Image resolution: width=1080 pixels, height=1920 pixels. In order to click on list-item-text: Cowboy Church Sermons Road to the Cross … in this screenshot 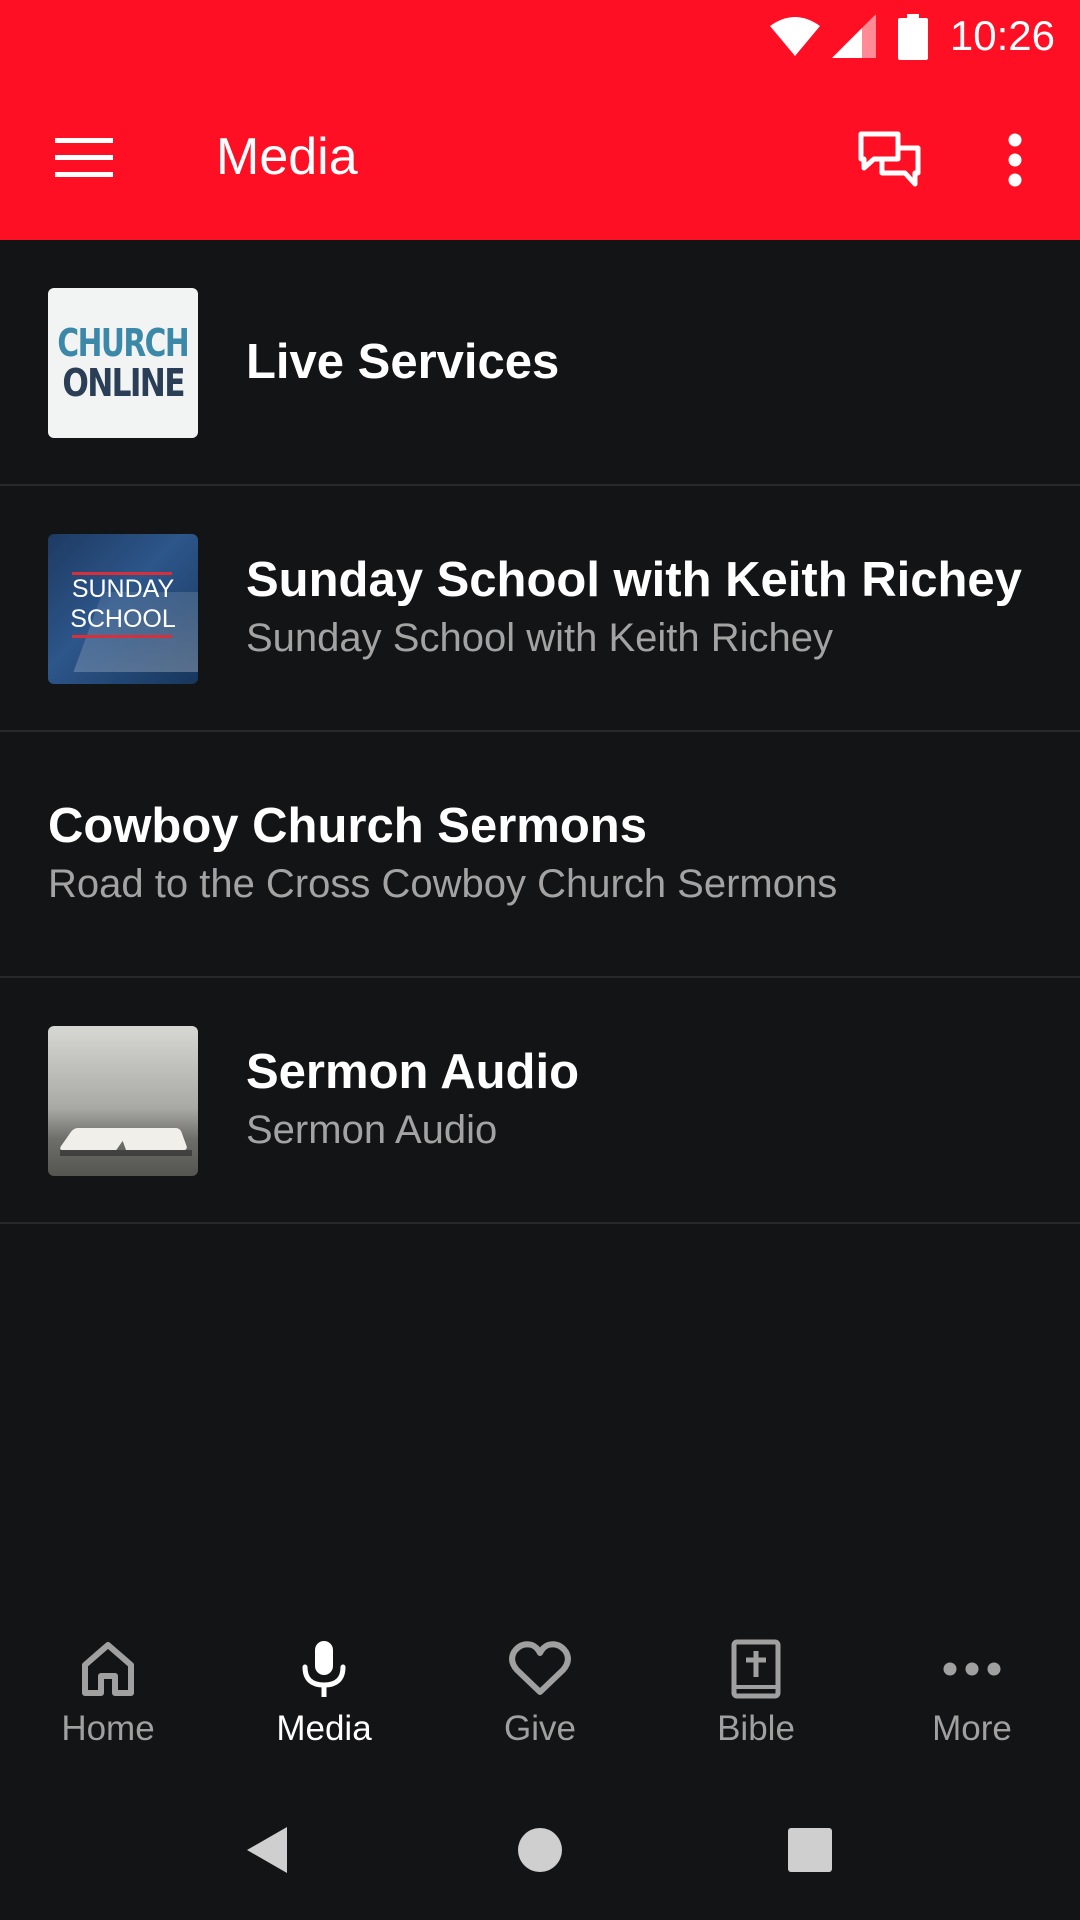, I will do `click(544, 854)`.